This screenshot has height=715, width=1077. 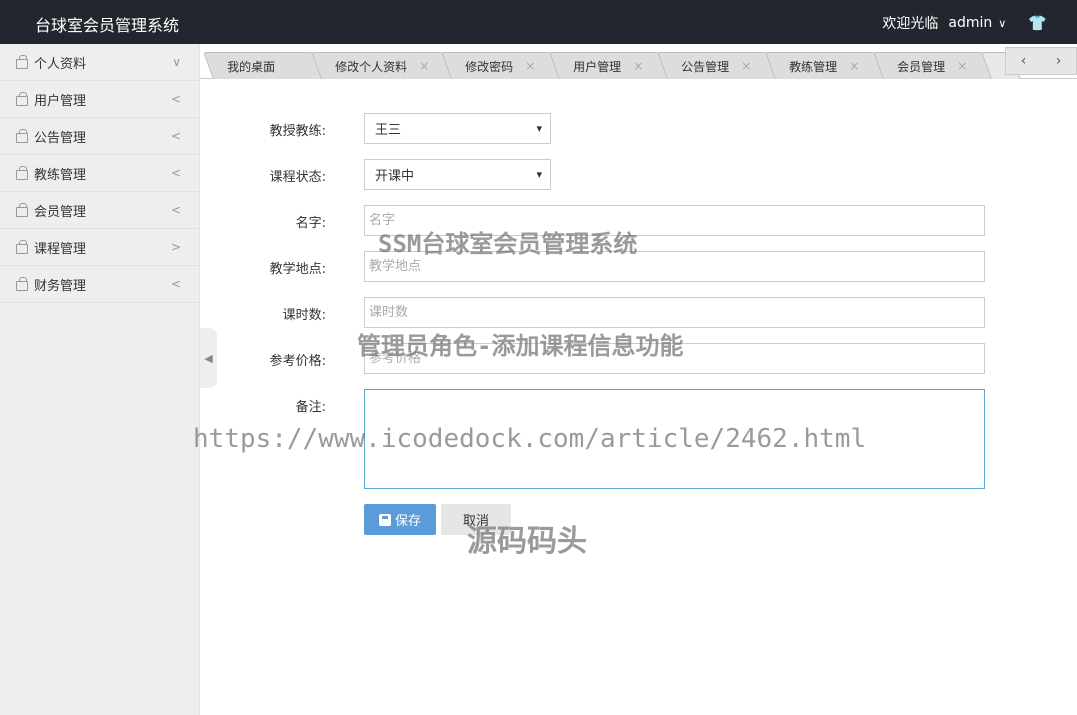 I want to click on remark-label: 备注:, so click(x=310, y=407).